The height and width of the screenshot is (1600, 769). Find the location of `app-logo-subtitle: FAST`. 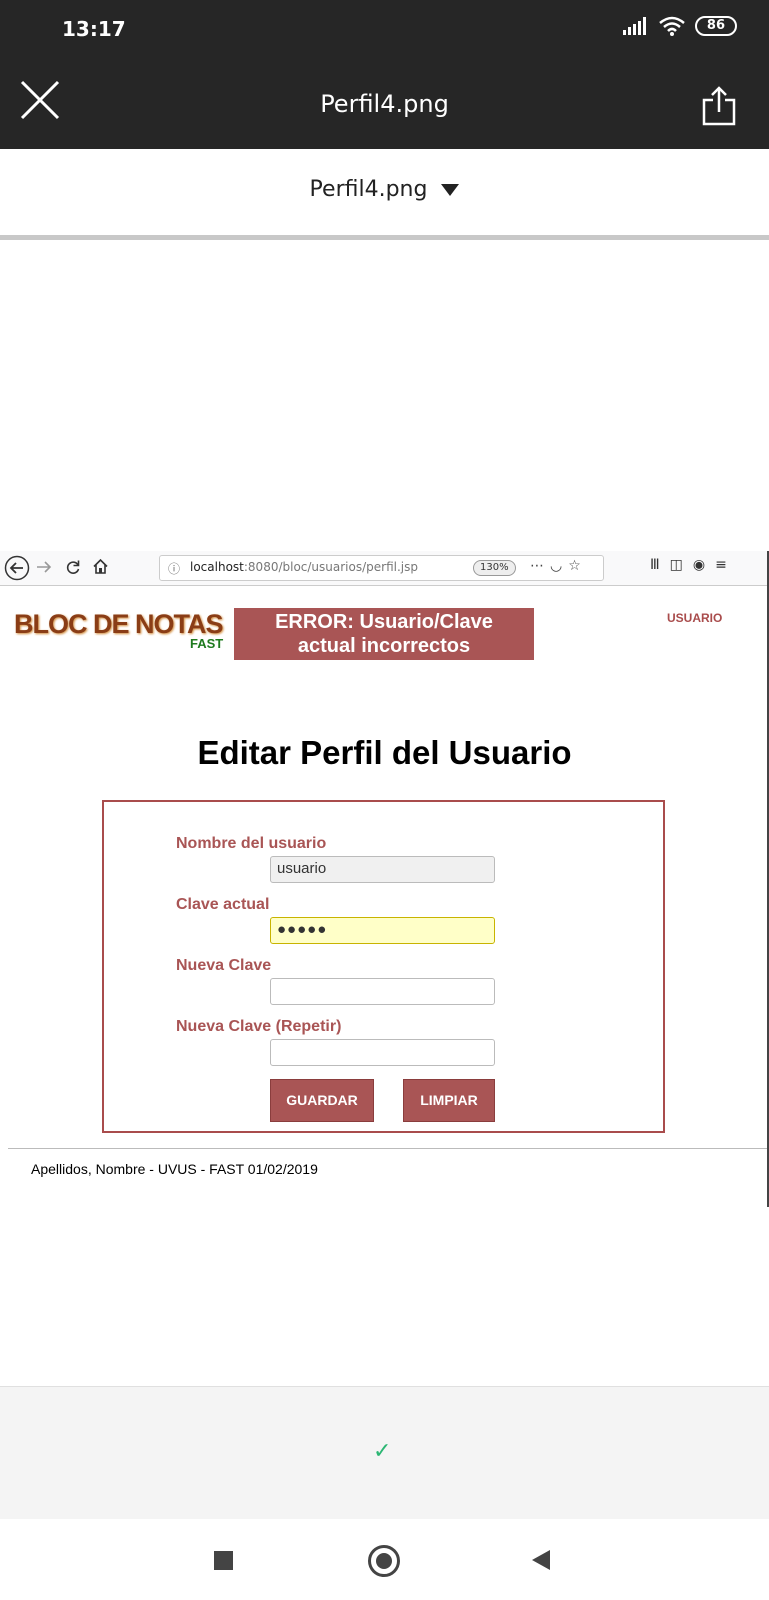

app-logo-subtitle: FAST is located at coordinates (207, 643).